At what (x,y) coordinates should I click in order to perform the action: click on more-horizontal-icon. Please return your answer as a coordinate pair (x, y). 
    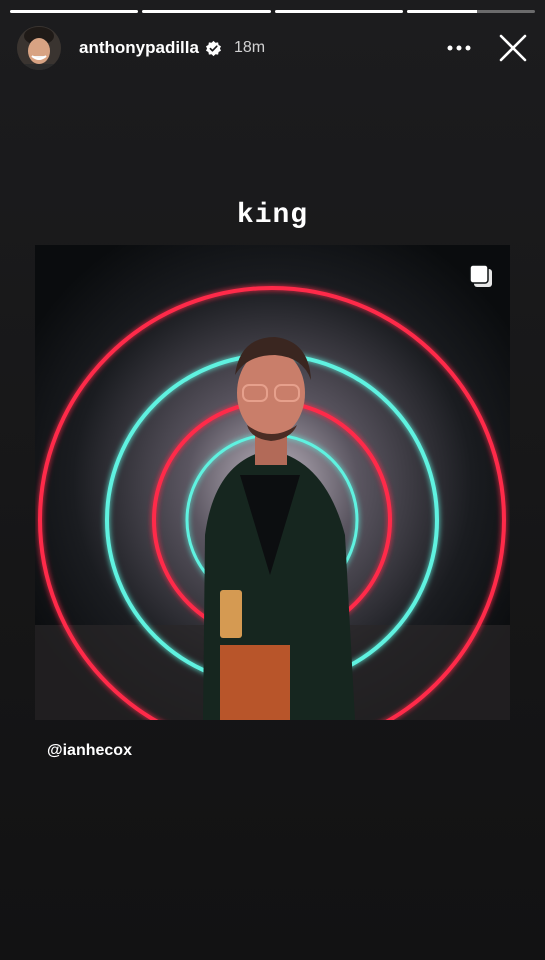
    Looking at the image, I should click on (459, 48).